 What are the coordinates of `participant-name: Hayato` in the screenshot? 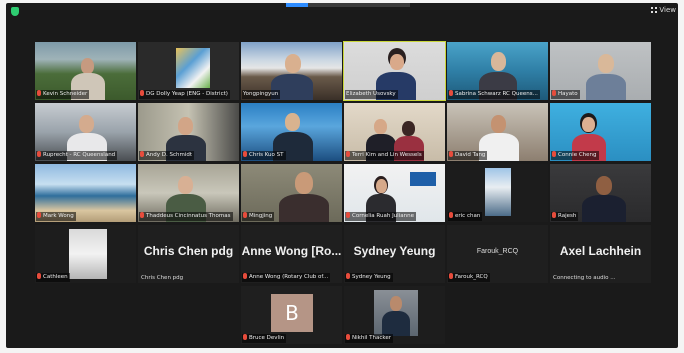 It's located at (565, 94).